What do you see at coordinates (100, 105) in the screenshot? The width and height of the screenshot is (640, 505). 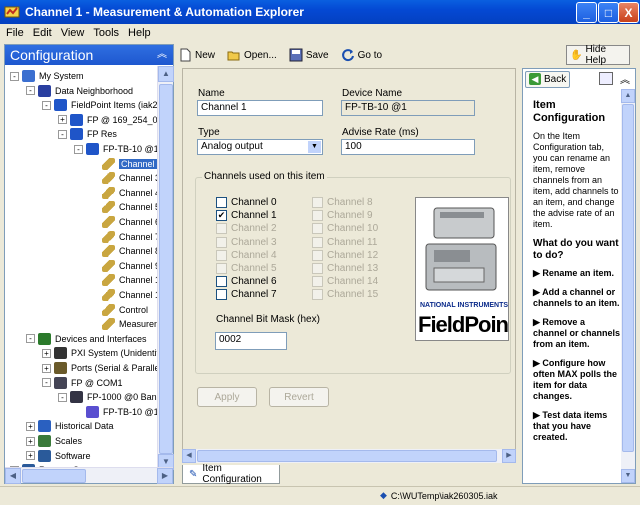 I see `tree-item-fieldpoint-items-iak26: - FieldPoint Items (iak26` at bounding box center [100, 105].